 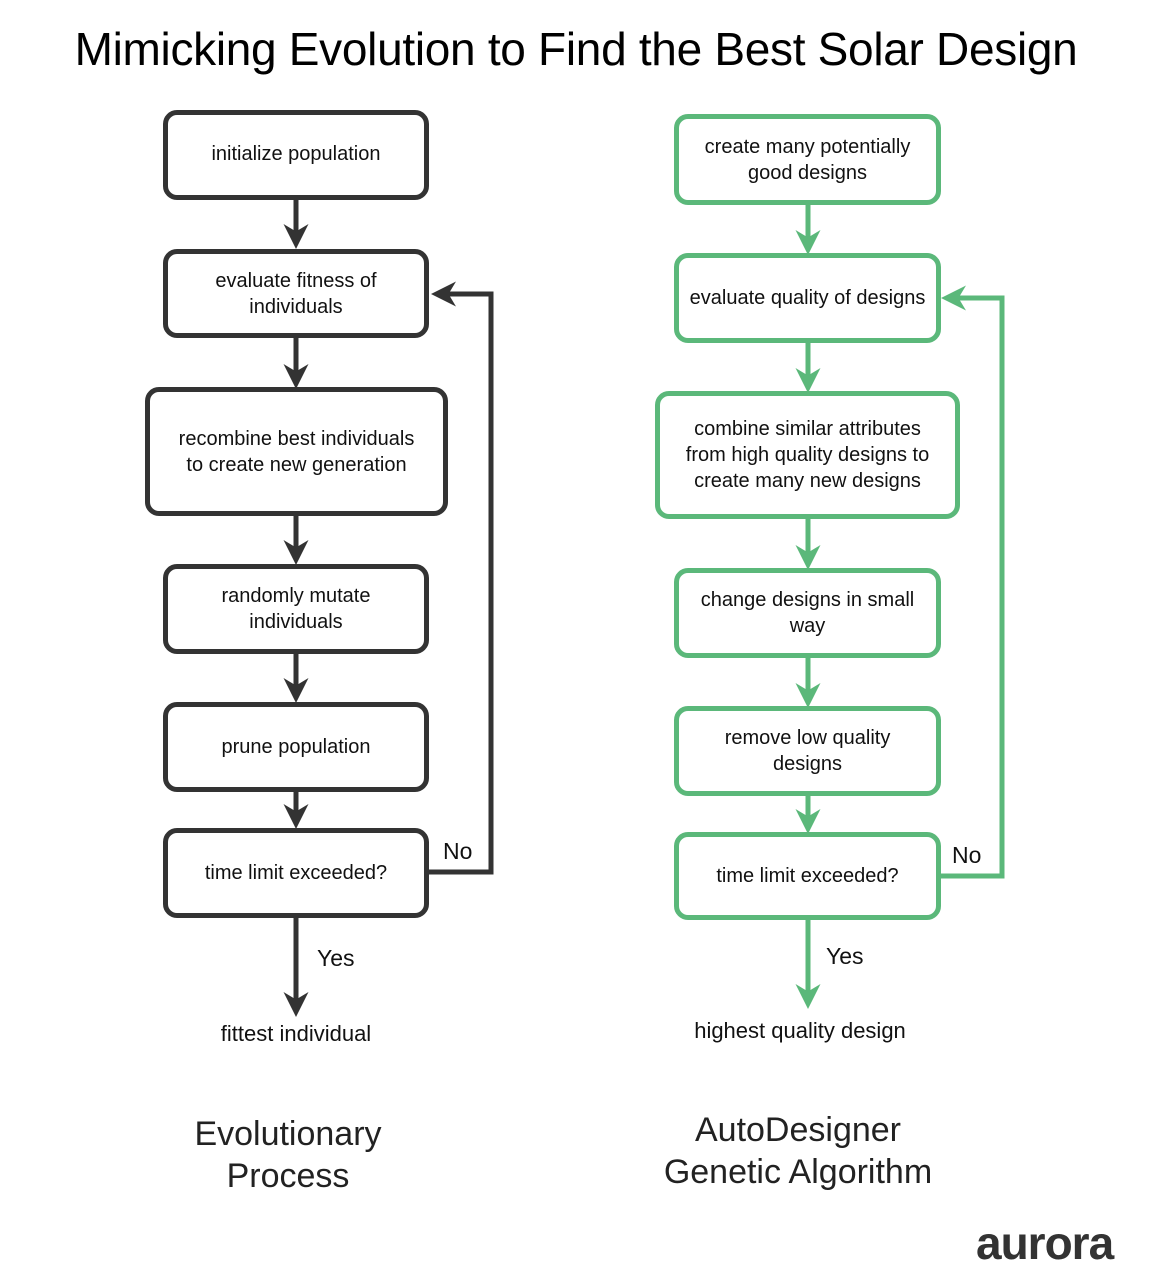 I want to click on right-node-remove: remove low quality designs, so click(x=807, y=751).